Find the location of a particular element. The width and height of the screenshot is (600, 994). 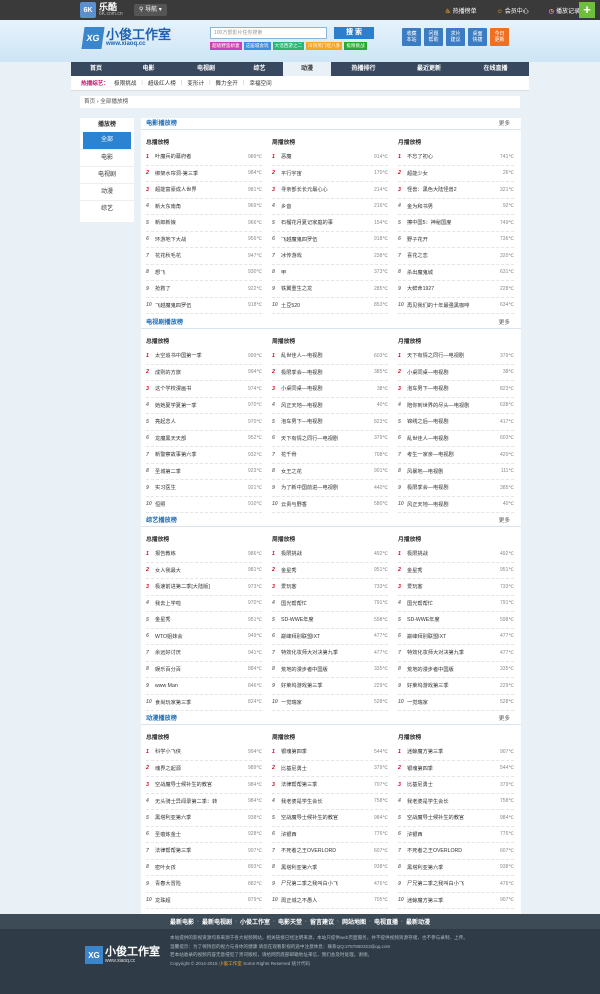

rank-row: 6 乱世佳人—电视剧 603℃ is located at coordinates (456, 439).